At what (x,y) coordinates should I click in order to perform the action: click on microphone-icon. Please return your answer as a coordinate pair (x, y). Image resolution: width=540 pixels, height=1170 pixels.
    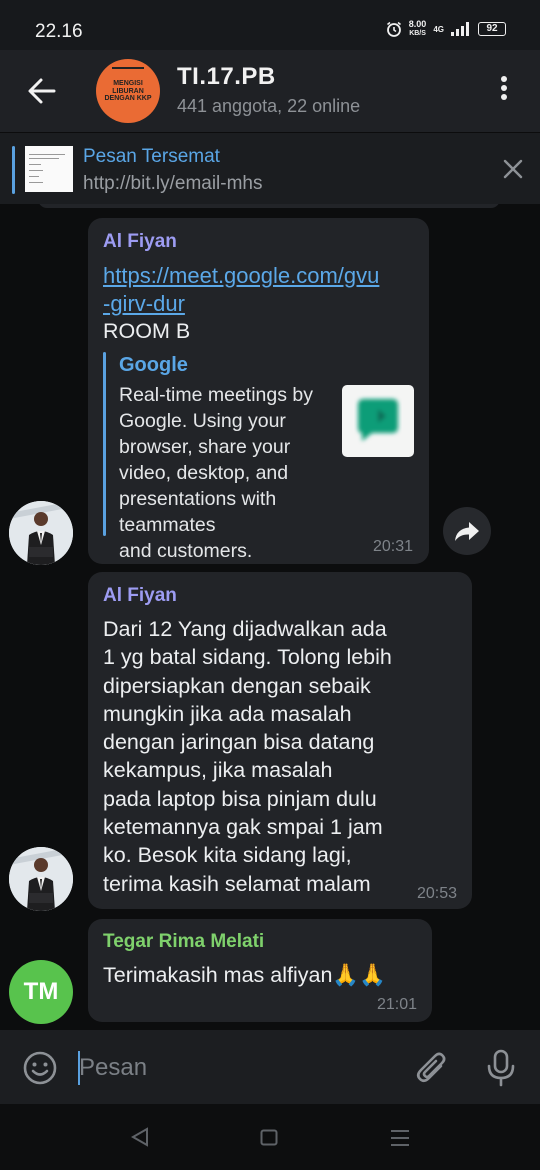
    Looking at the image, I should click on (501, 1068).